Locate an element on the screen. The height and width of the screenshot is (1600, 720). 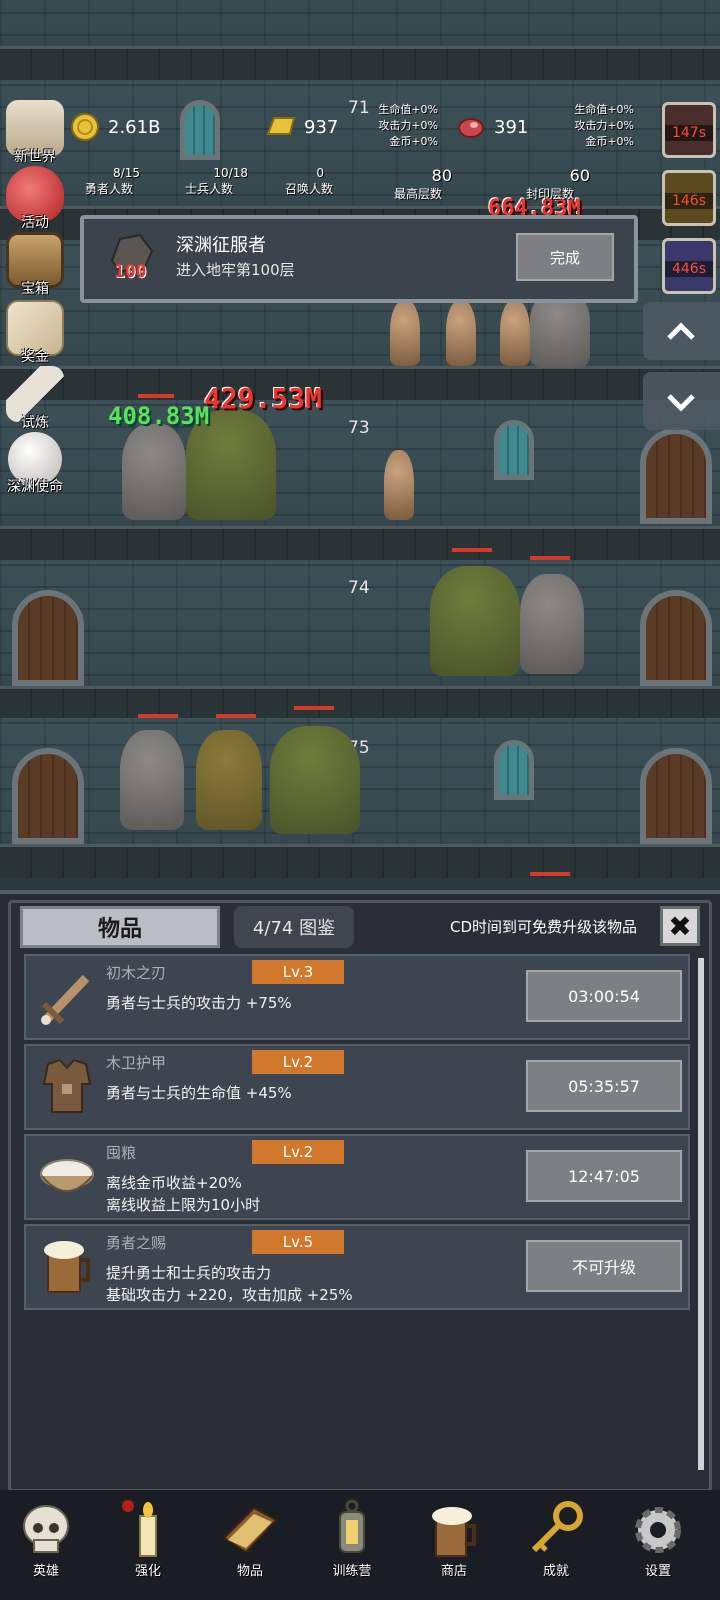
gold-bar-value: 937 is located at coordinates (321, 127).